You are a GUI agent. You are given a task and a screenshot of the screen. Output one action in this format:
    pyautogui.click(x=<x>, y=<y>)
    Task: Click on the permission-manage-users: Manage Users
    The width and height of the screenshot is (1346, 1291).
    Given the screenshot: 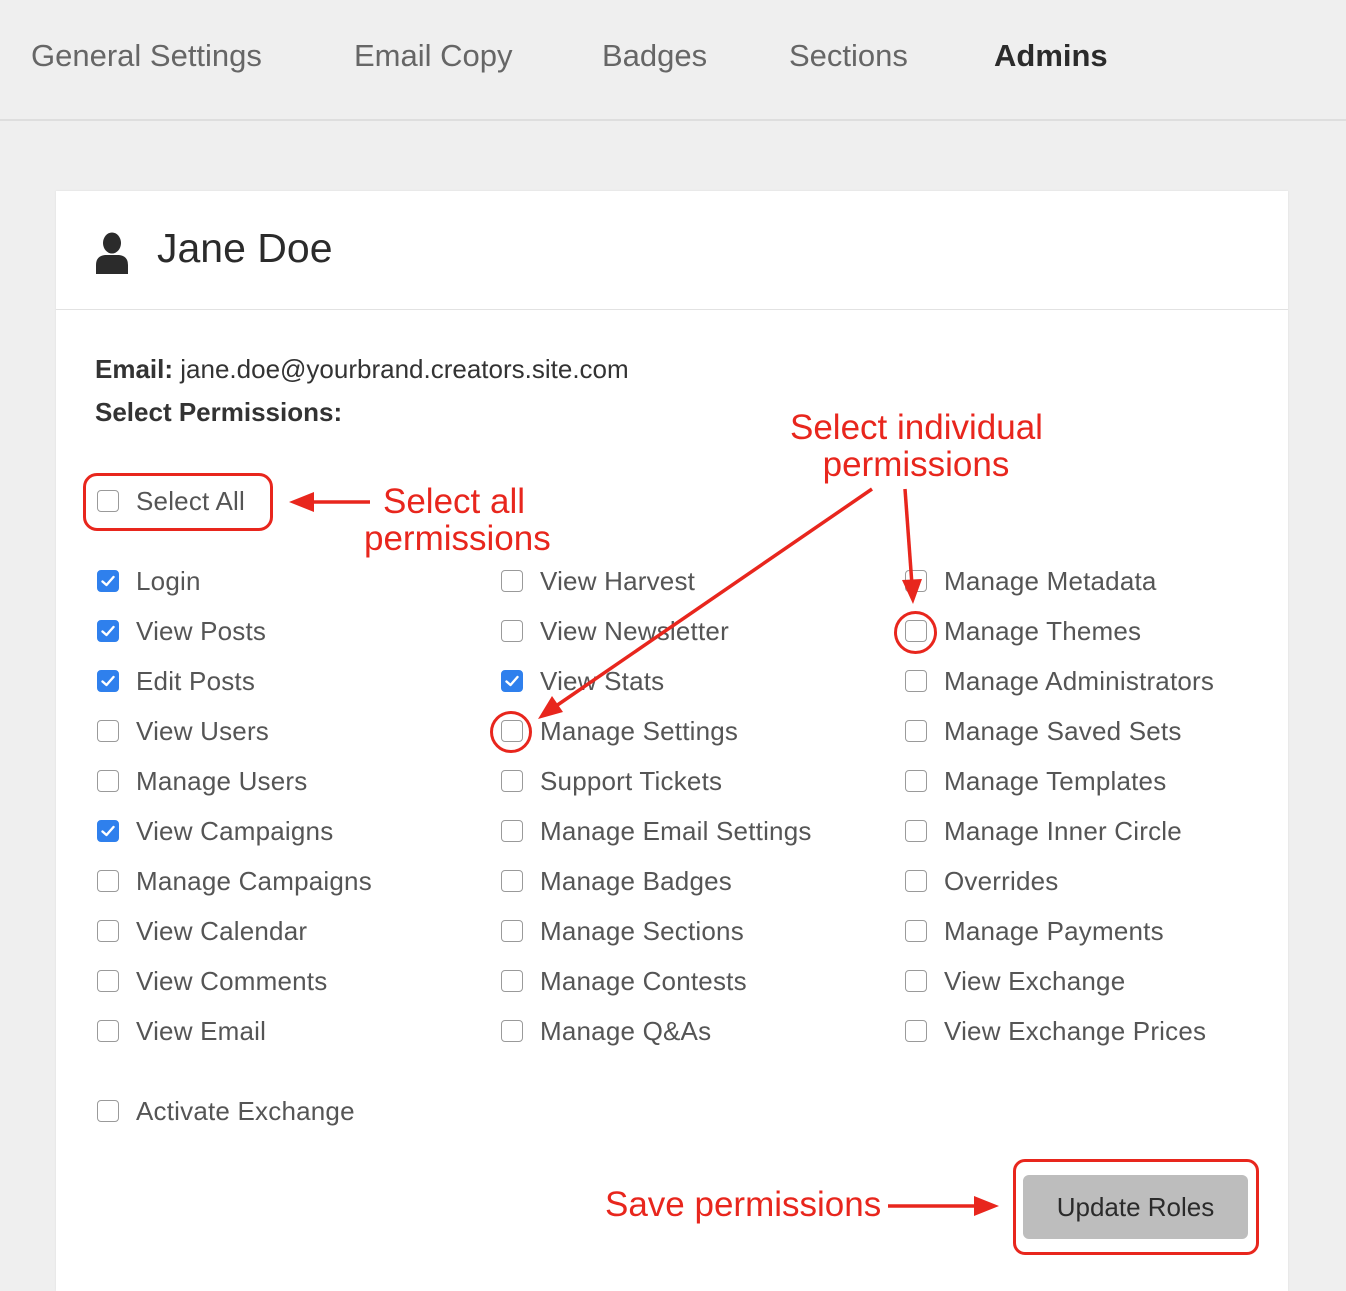 What is the action you would take?
    pyautogui.click(x=202, y=781)
    